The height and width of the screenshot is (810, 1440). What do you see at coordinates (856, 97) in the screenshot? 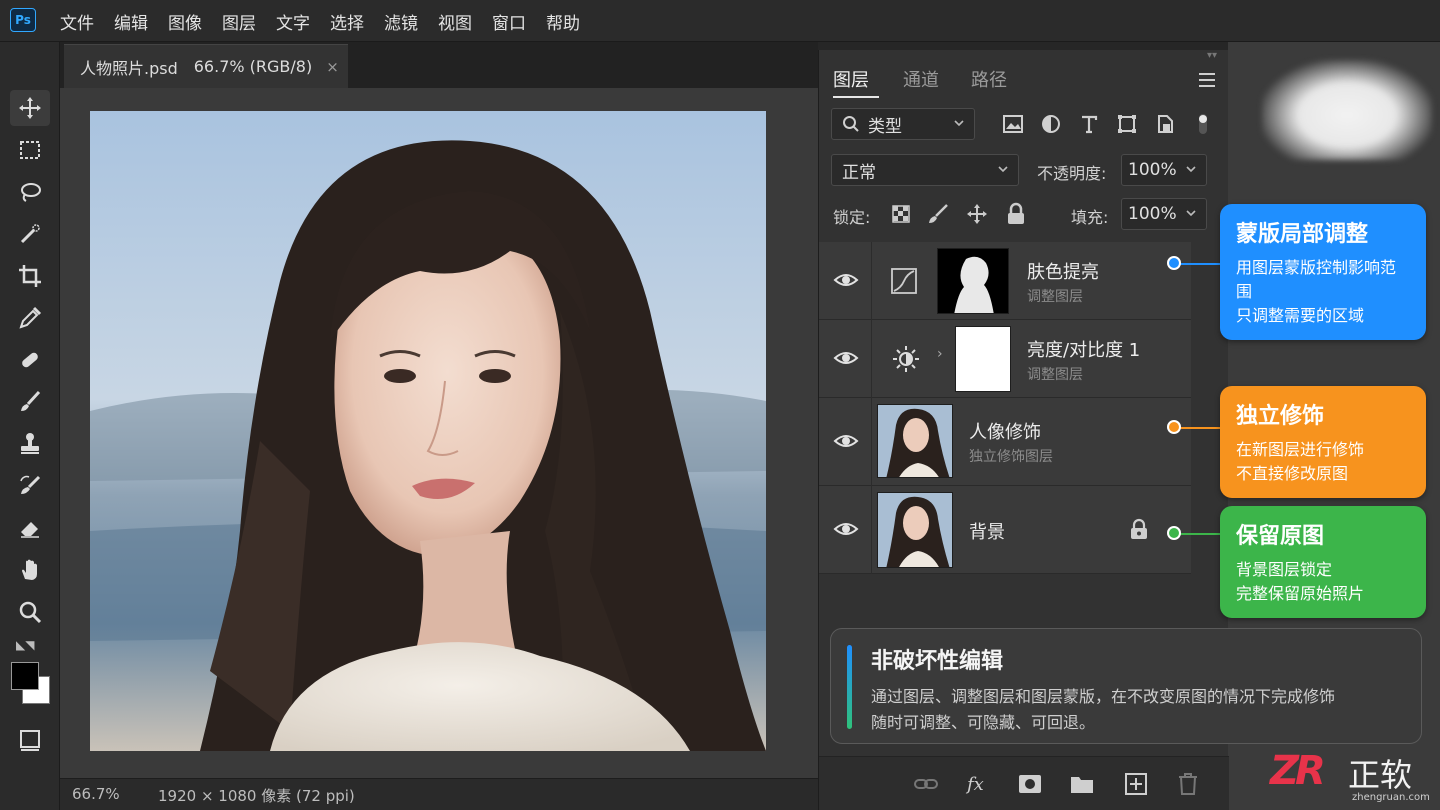
I see `active-tab-indicator` at bounding box center [856, 97].